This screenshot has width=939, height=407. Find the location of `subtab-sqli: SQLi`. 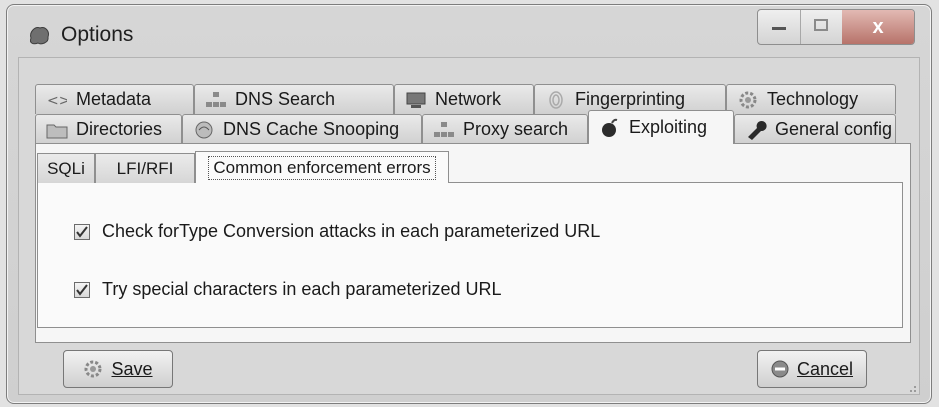

subtab-sqli: SQLi is located at coordinates (66, 168).